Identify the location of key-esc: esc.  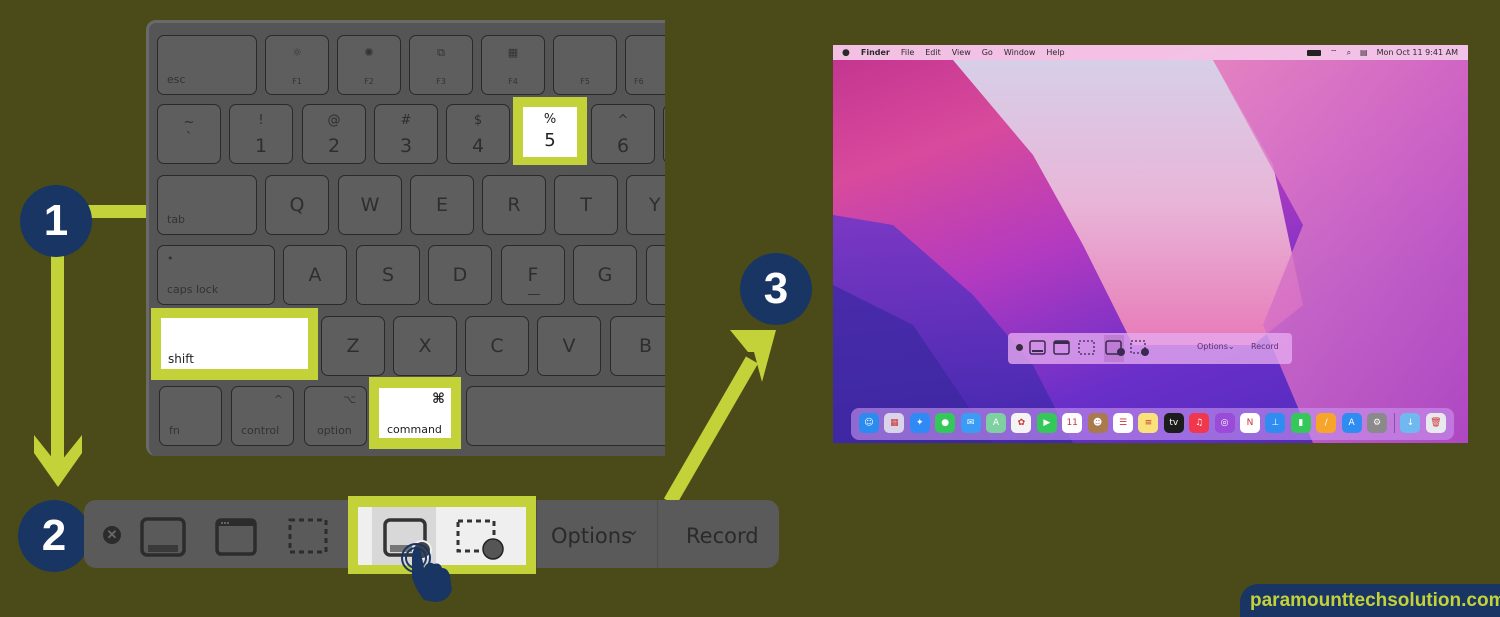
(207, 65).